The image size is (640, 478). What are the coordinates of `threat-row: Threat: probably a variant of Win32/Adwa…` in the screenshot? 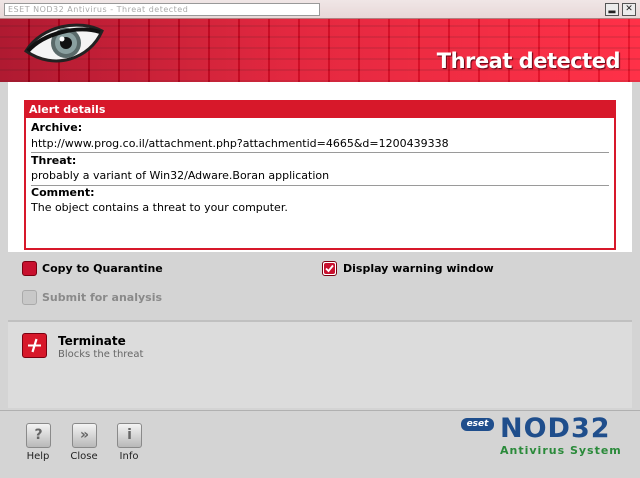 It's located at (320, 168).